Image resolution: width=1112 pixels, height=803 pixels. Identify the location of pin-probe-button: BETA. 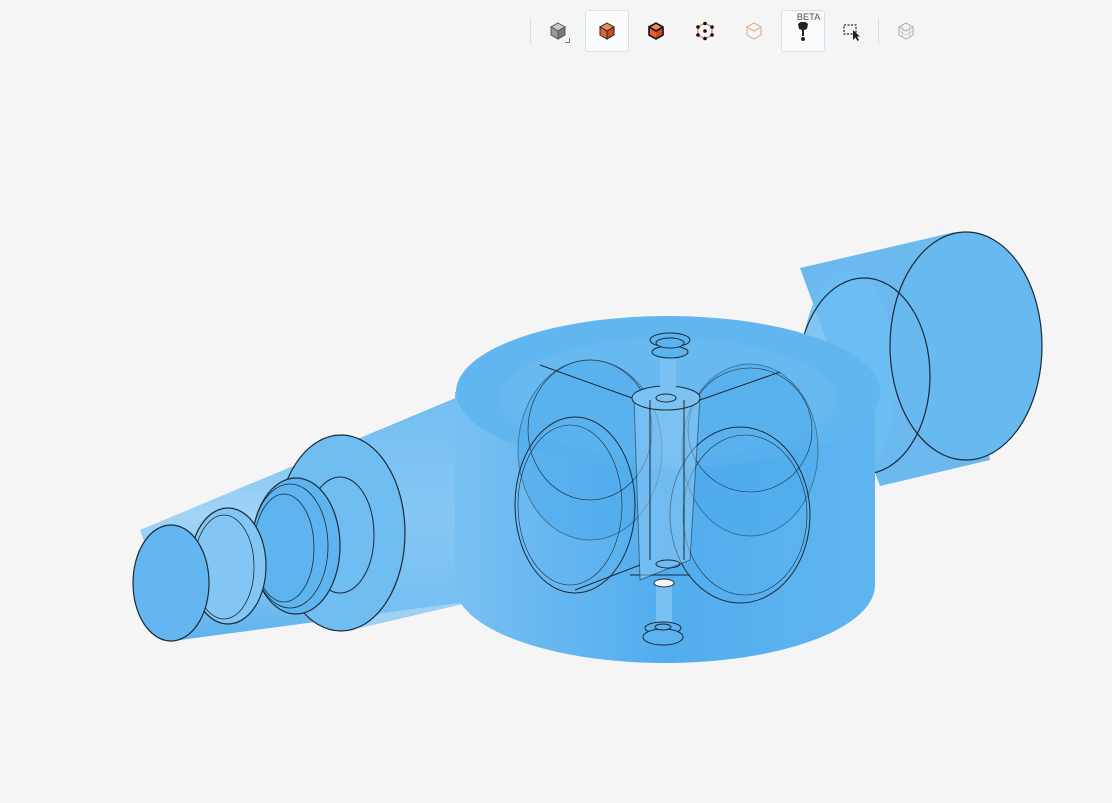
(802, 31).